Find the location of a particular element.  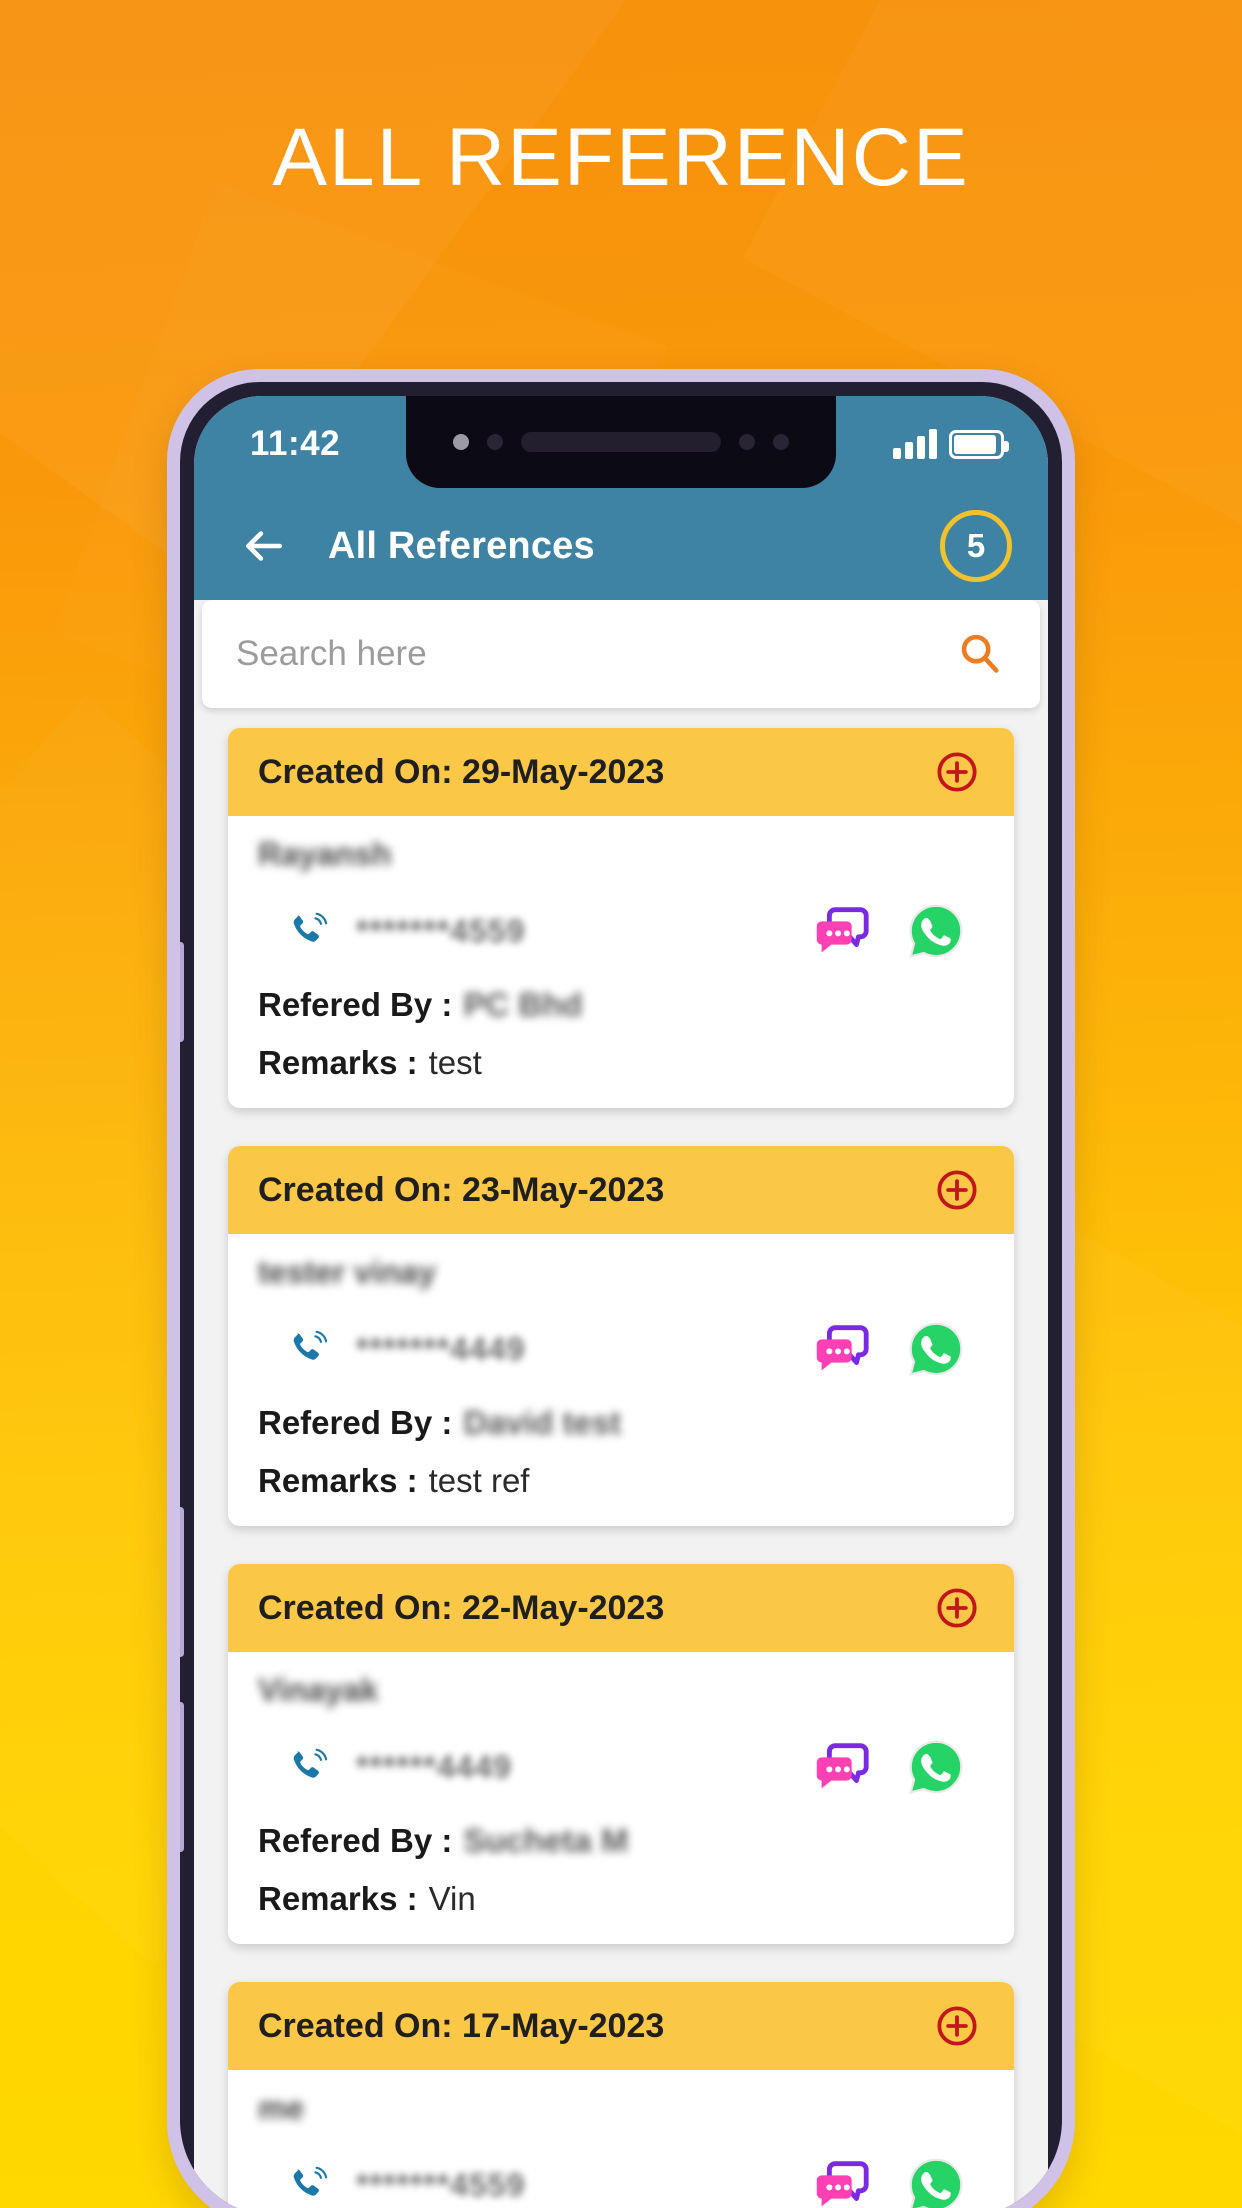

reference-card-header: Created On: 22-May-2023 is located at coordinates (621, 1608).